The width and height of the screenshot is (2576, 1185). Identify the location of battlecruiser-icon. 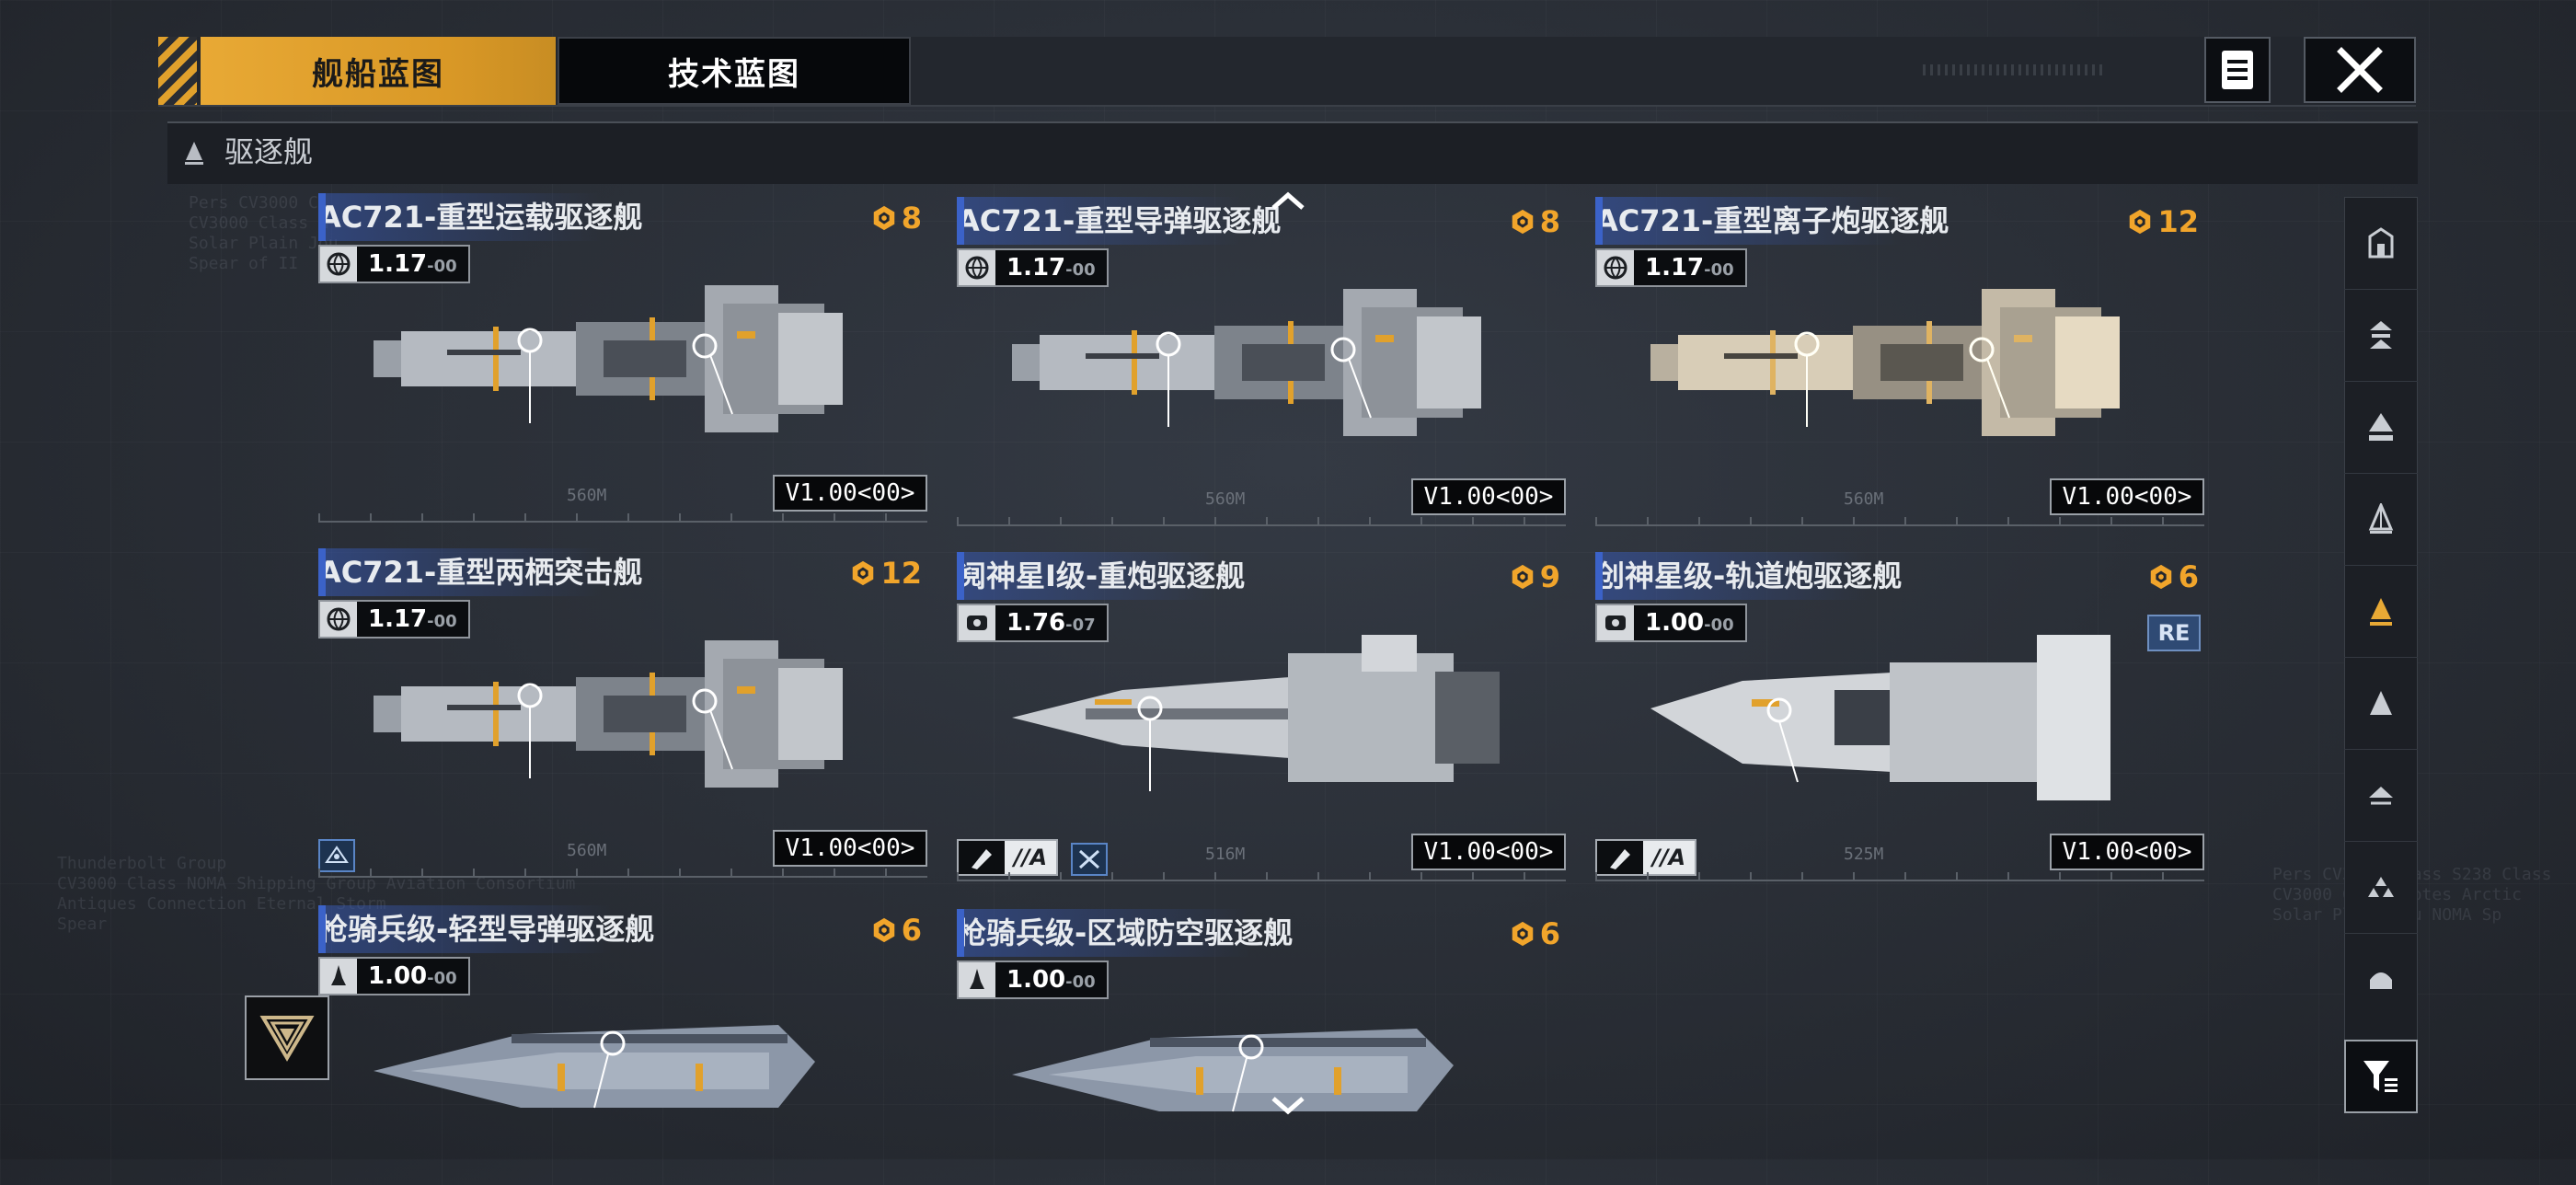
(2381, 427).